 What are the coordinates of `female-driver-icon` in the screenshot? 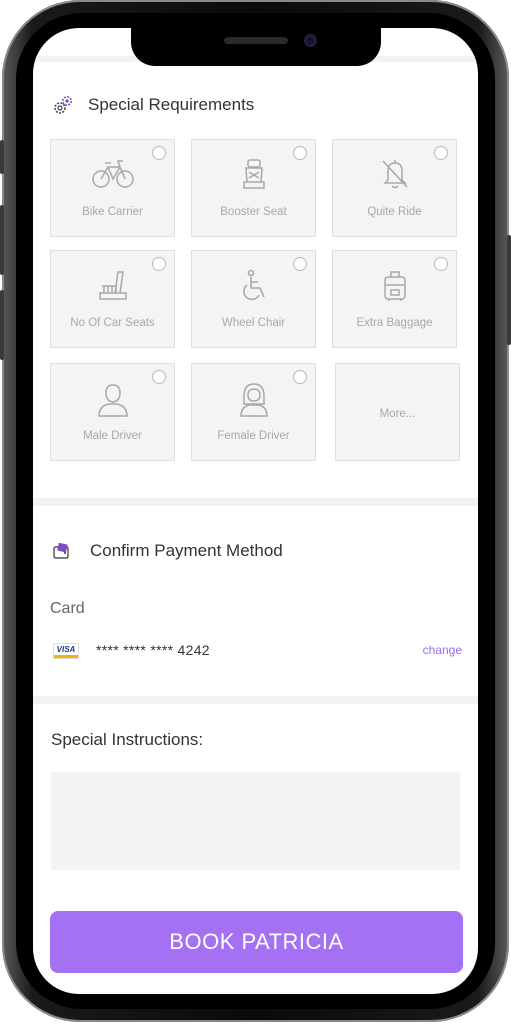 It's located at (253, 400).